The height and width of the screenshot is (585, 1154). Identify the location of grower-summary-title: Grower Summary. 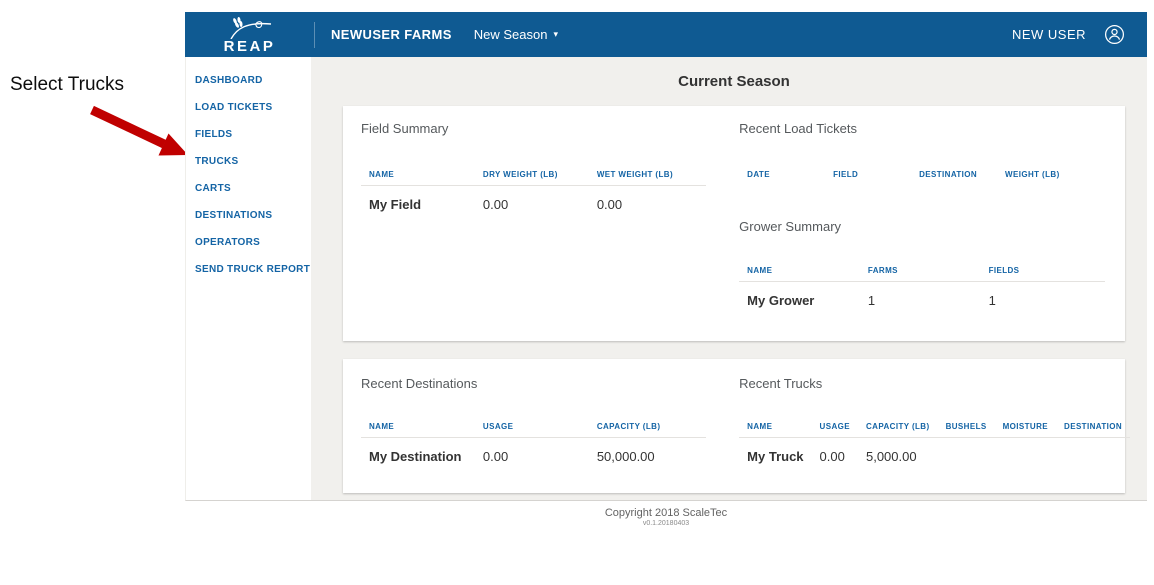
(790, 226).